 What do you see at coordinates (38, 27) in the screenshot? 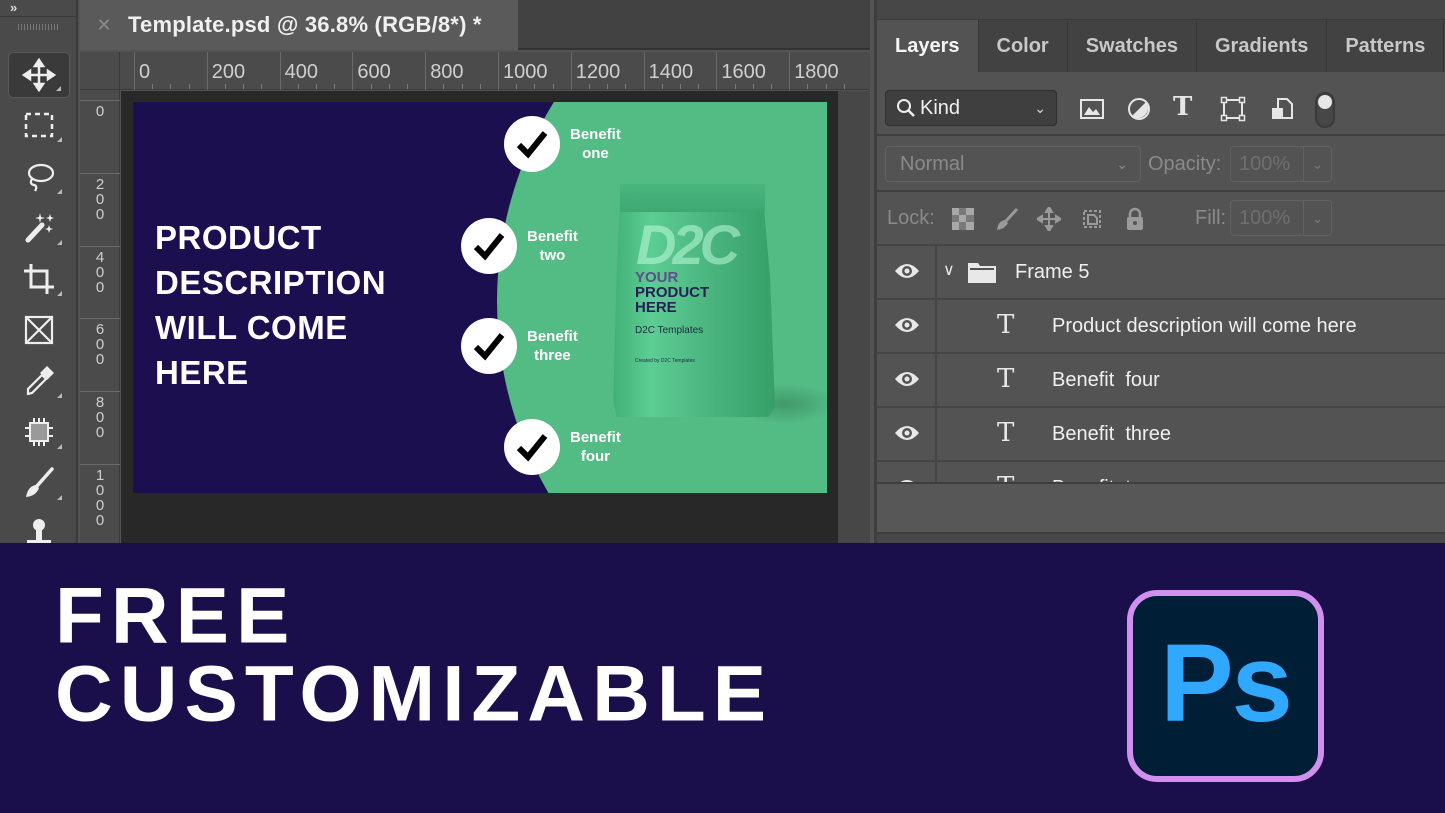
I see `toolbar-grip` at bounding box center [38, 27].